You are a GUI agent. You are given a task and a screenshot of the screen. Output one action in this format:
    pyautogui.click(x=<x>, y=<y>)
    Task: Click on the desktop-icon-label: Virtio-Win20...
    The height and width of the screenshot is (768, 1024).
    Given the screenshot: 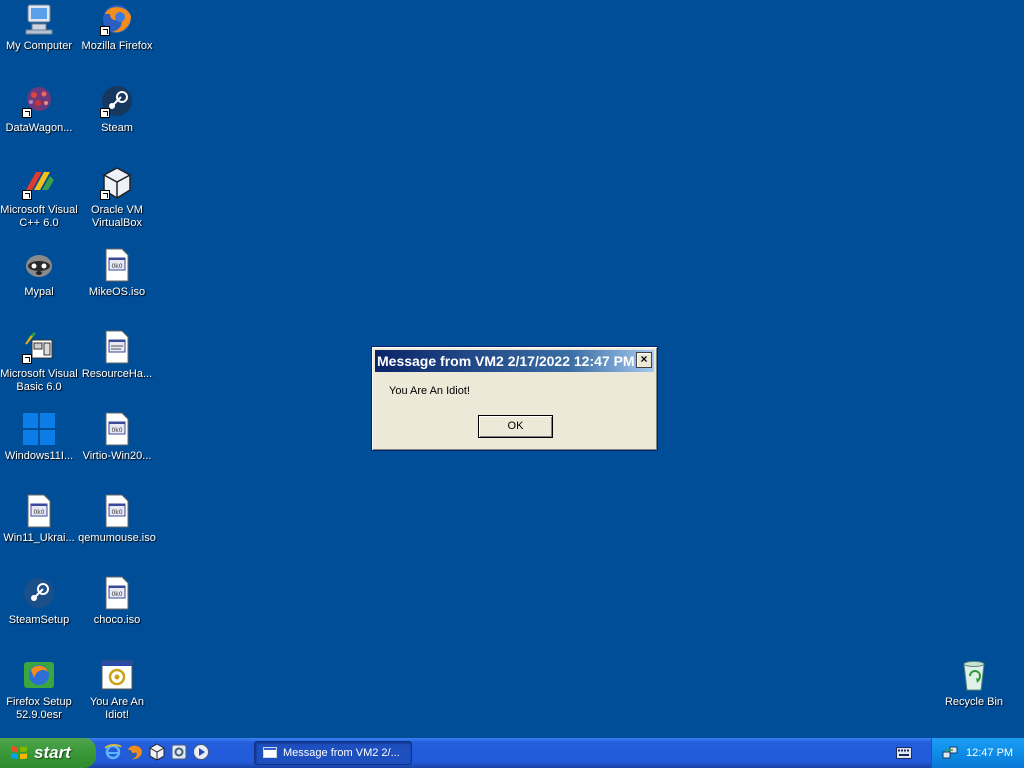 What is the action you would take?
    pyautogui.click(x=117, y=456)
    